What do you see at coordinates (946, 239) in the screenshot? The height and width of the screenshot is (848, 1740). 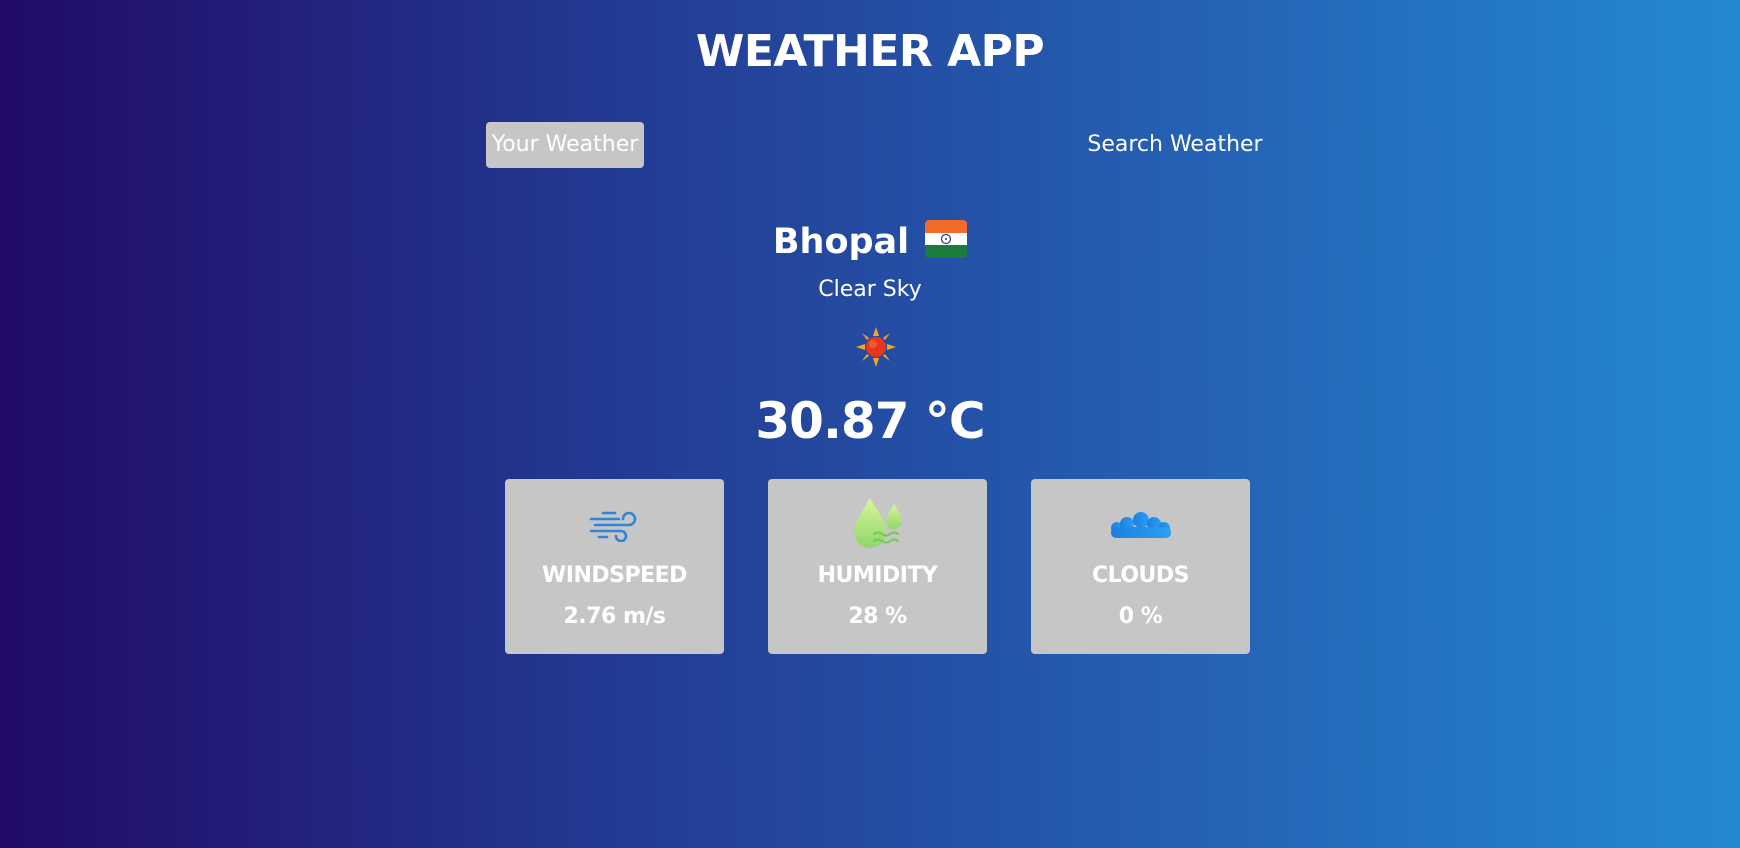 I see `india-flag-icon` at bounding box center [946, 239].